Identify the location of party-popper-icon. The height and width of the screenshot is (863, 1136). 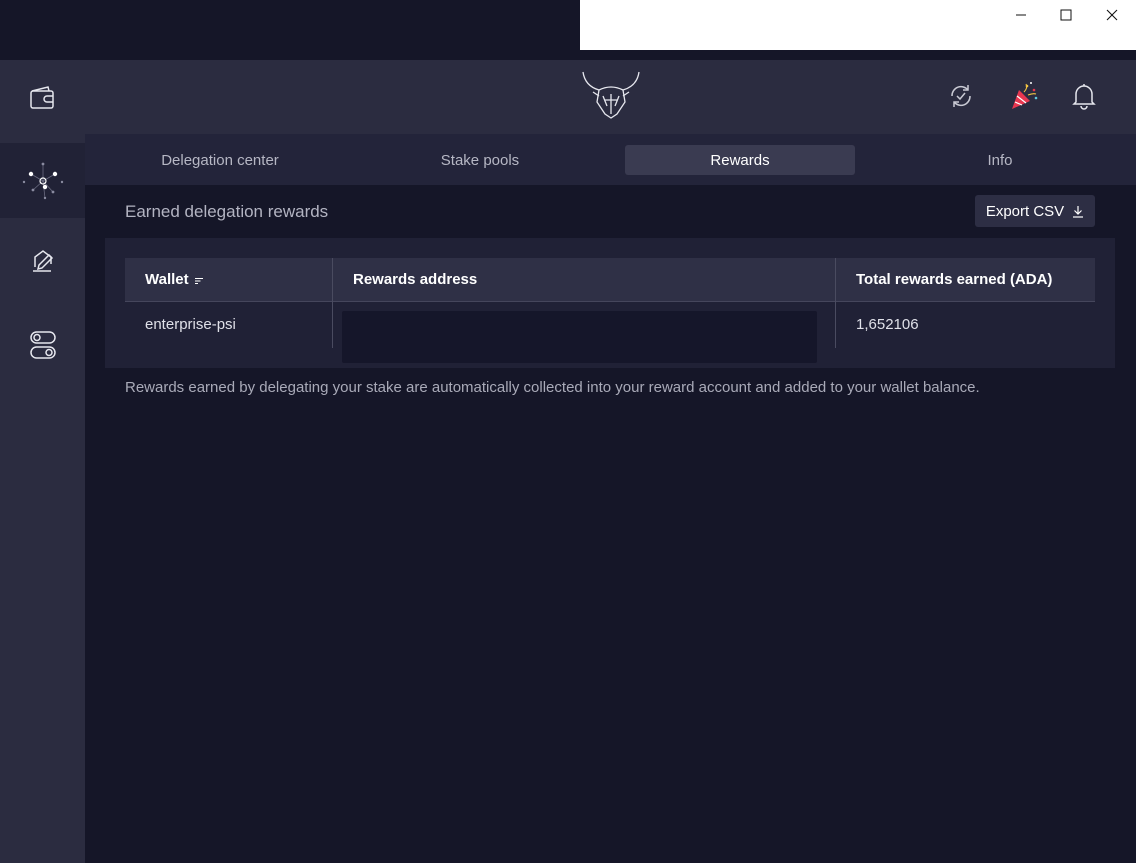
(1025, 95).